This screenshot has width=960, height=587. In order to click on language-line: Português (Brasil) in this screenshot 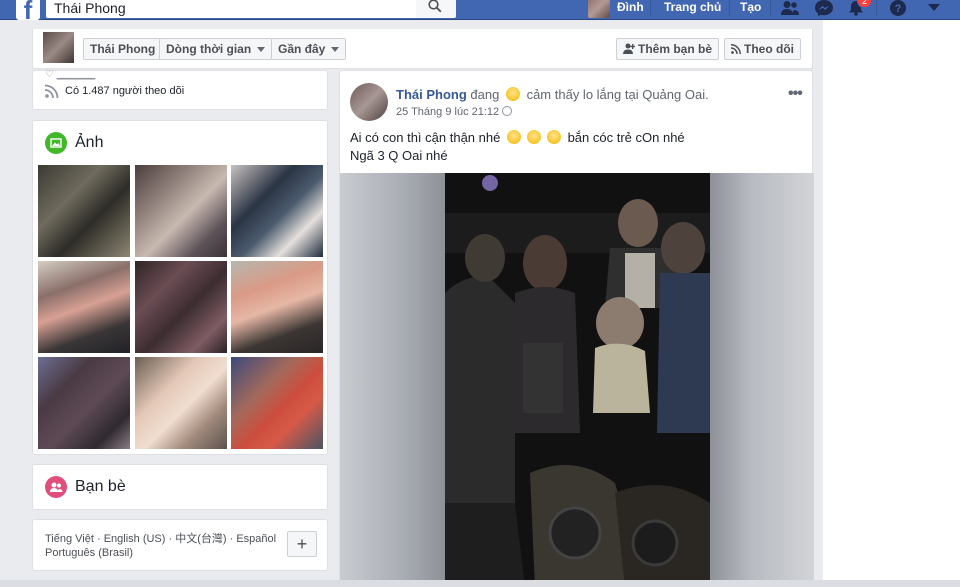, I will do `click(165, 553)`.